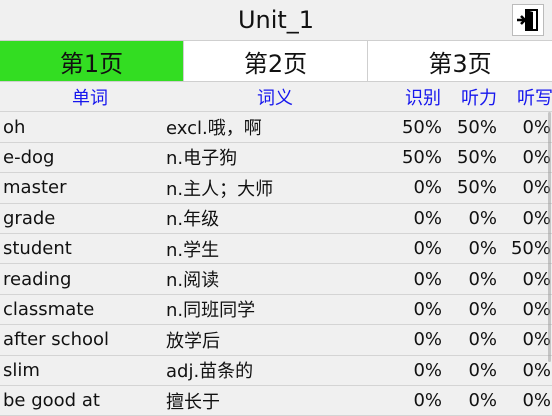 The image size is (552, 416). I want to click on header-word: 单词, so click(90, 96).